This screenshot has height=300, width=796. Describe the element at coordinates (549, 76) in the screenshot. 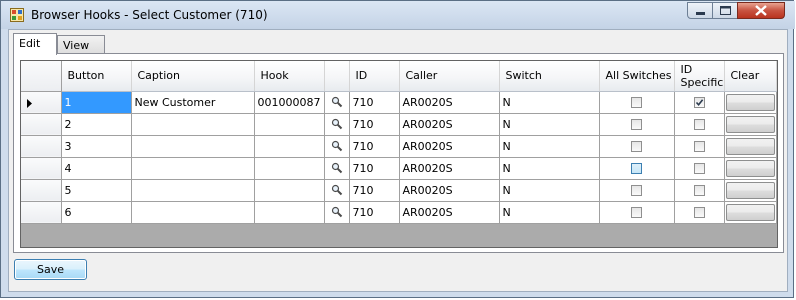

I see `column-header-switch: Switch` at that location.